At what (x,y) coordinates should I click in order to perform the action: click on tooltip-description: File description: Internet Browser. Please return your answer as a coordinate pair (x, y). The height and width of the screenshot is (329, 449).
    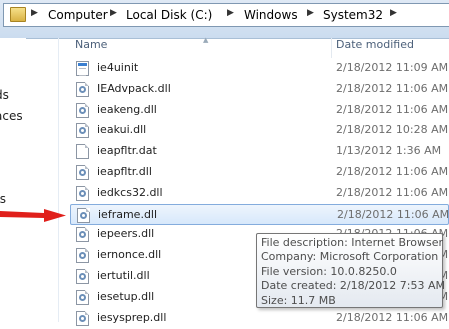
    Looking at the image, I should click on (352, 242).